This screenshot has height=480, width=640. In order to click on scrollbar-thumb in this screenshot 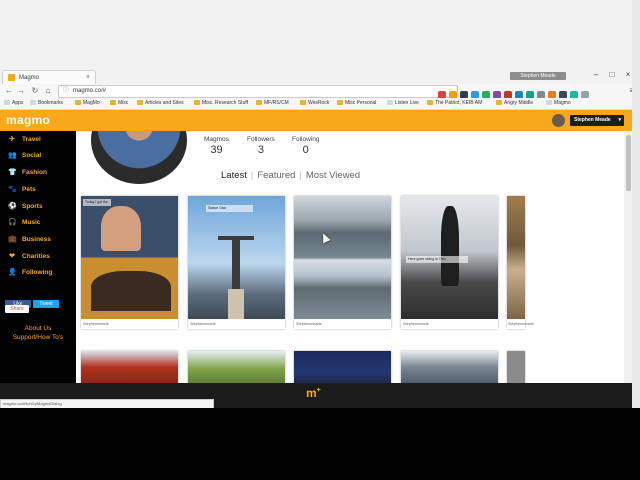, I will do `click(628, 163)`.